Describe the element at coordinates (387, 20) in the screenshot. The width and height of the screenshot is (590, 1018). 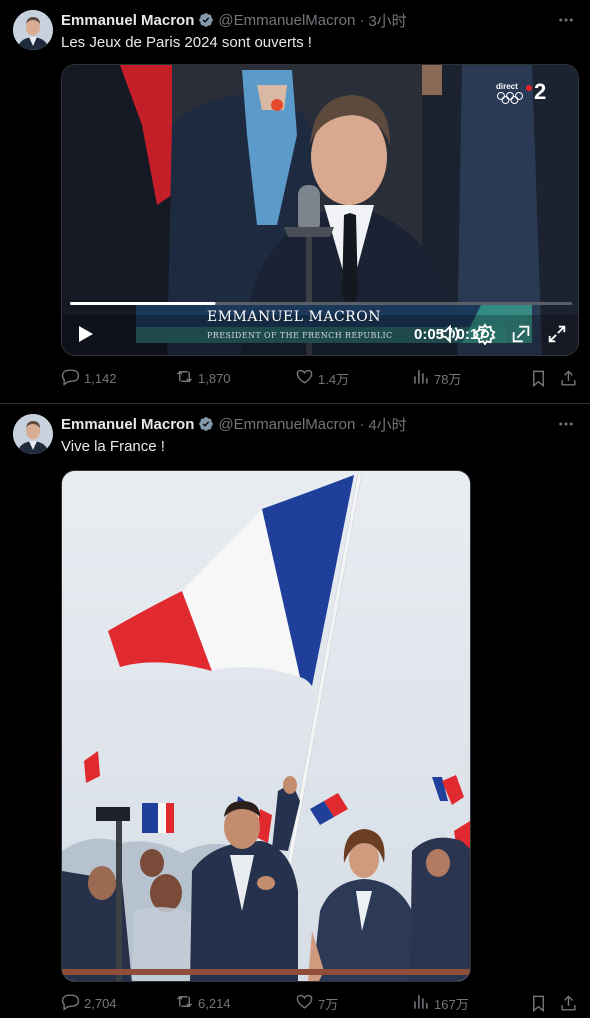
I see `timestamp: 3小时` at that location.